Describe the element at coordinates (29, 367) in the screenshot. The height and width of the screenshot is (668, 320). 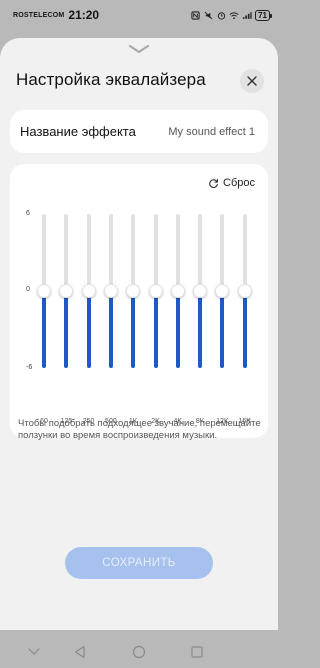
I see `scale-label-min: -6` at that location.